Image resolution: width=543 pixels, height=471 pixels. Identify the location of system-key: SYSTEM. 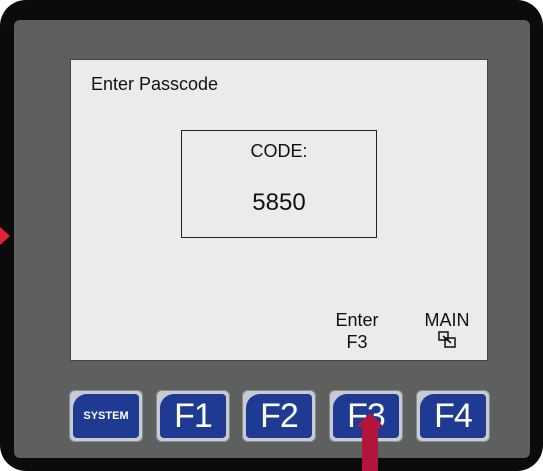
(106, 416).